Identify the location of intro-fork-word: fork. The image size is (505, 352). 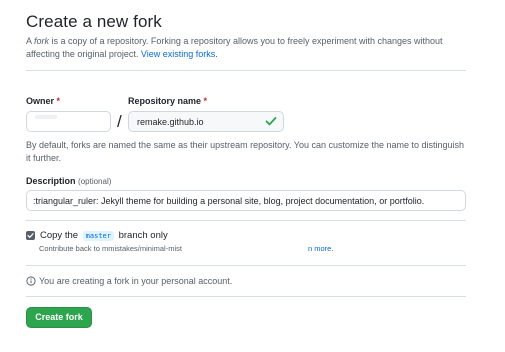
(42, 41).